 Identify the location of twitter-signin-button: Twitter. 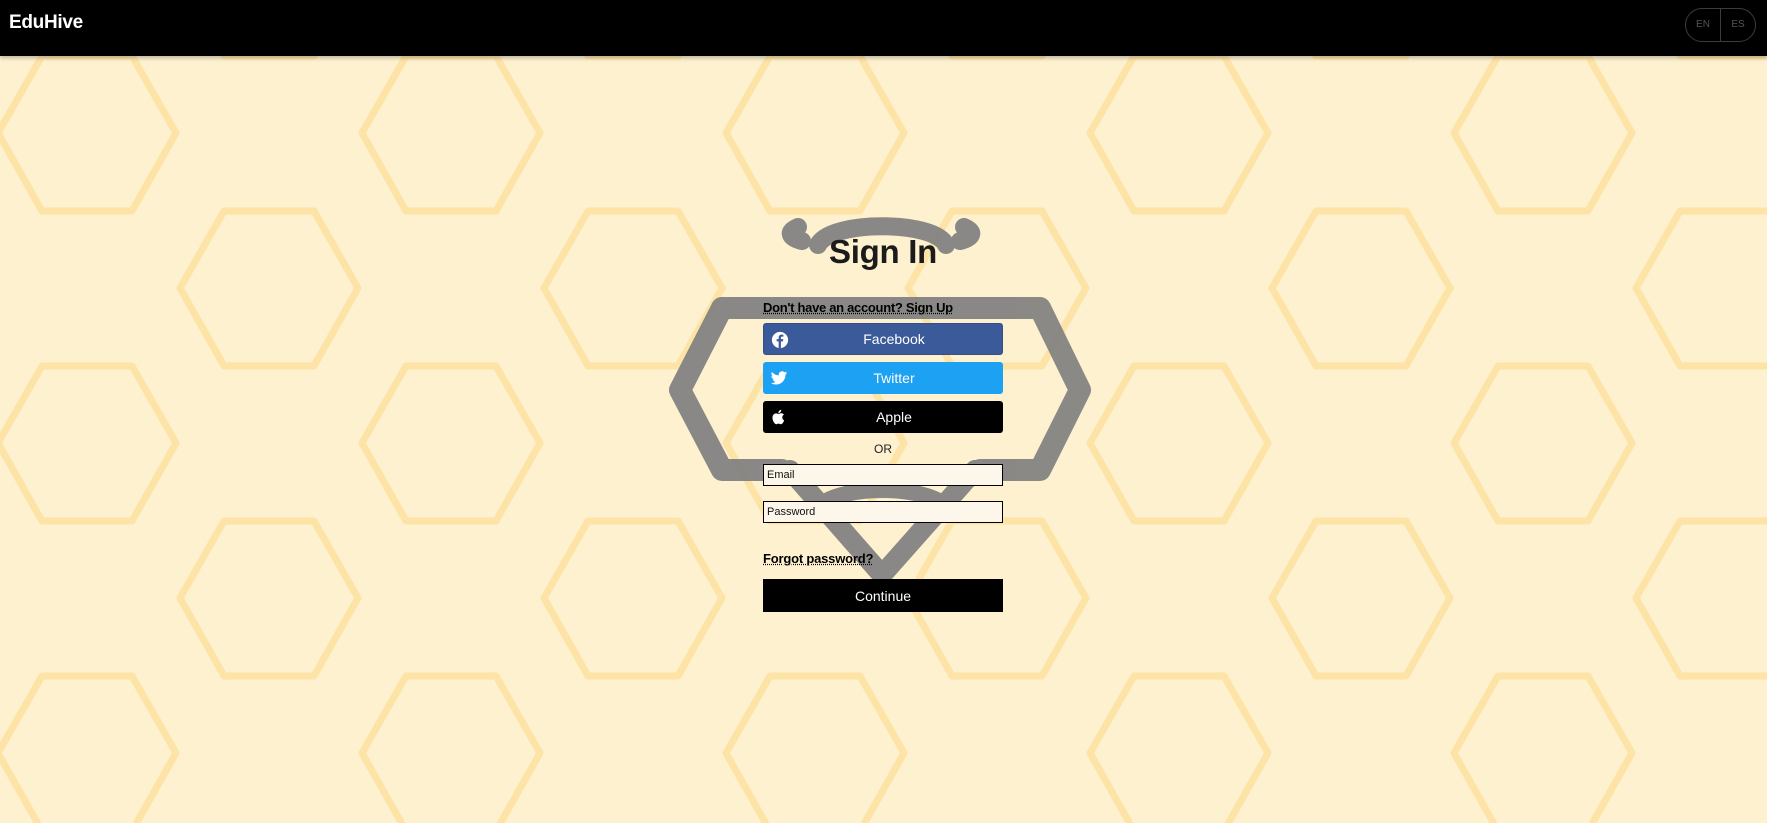
(883, 378).